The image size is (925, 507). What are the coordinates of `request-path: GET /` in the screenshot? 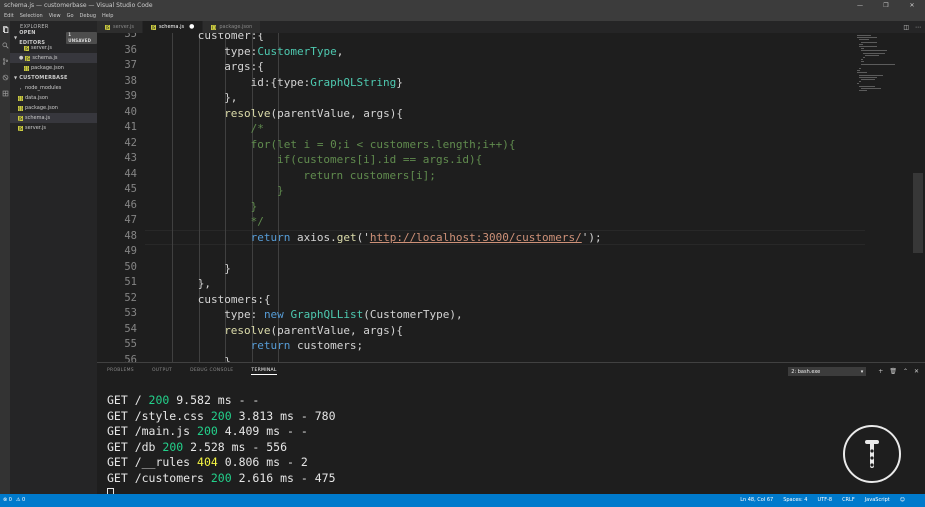 It's located at (128, 400).